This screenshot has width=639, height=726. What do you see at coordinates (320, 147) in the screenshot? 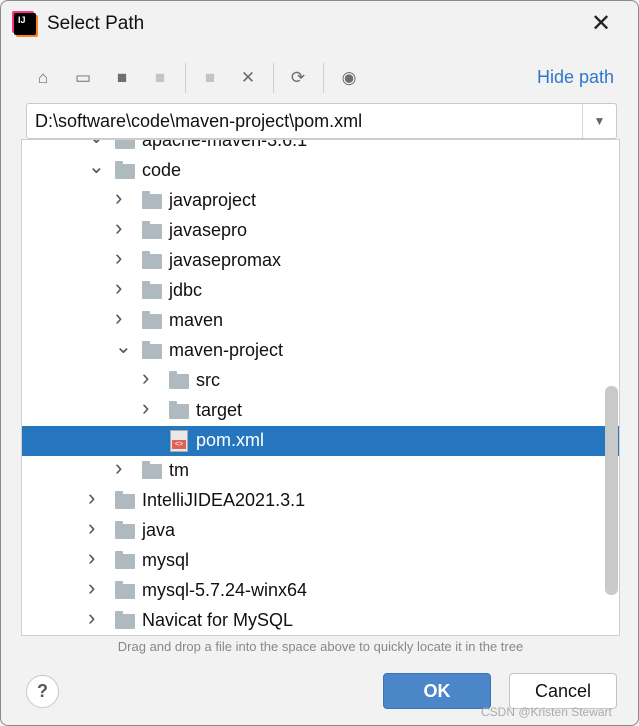
I see `tree-row: ⌄ apache-maven-3.6.1` at bounding box center [320, 147].